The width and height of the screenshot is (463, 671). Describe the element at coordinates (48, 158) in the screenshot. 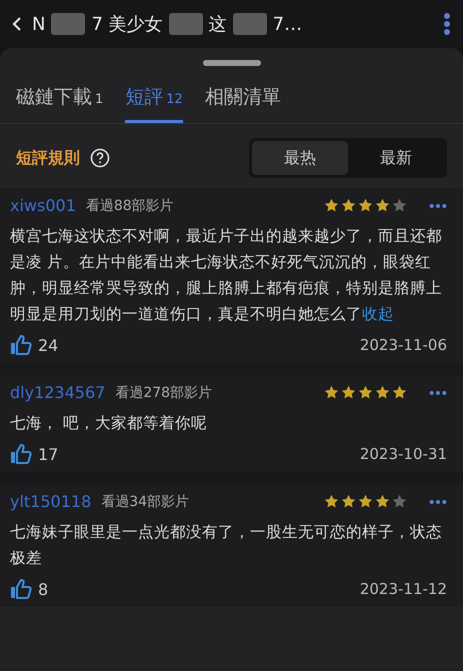

I see `rules-link: 短評規則` at that location.